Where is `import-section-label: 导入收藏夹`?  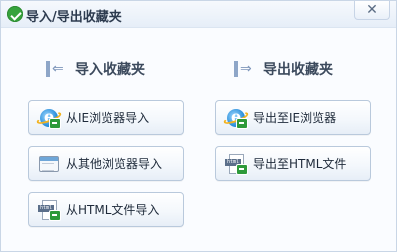
import-section-label: 导入收藏夹 is located at coordinates (110, 70).